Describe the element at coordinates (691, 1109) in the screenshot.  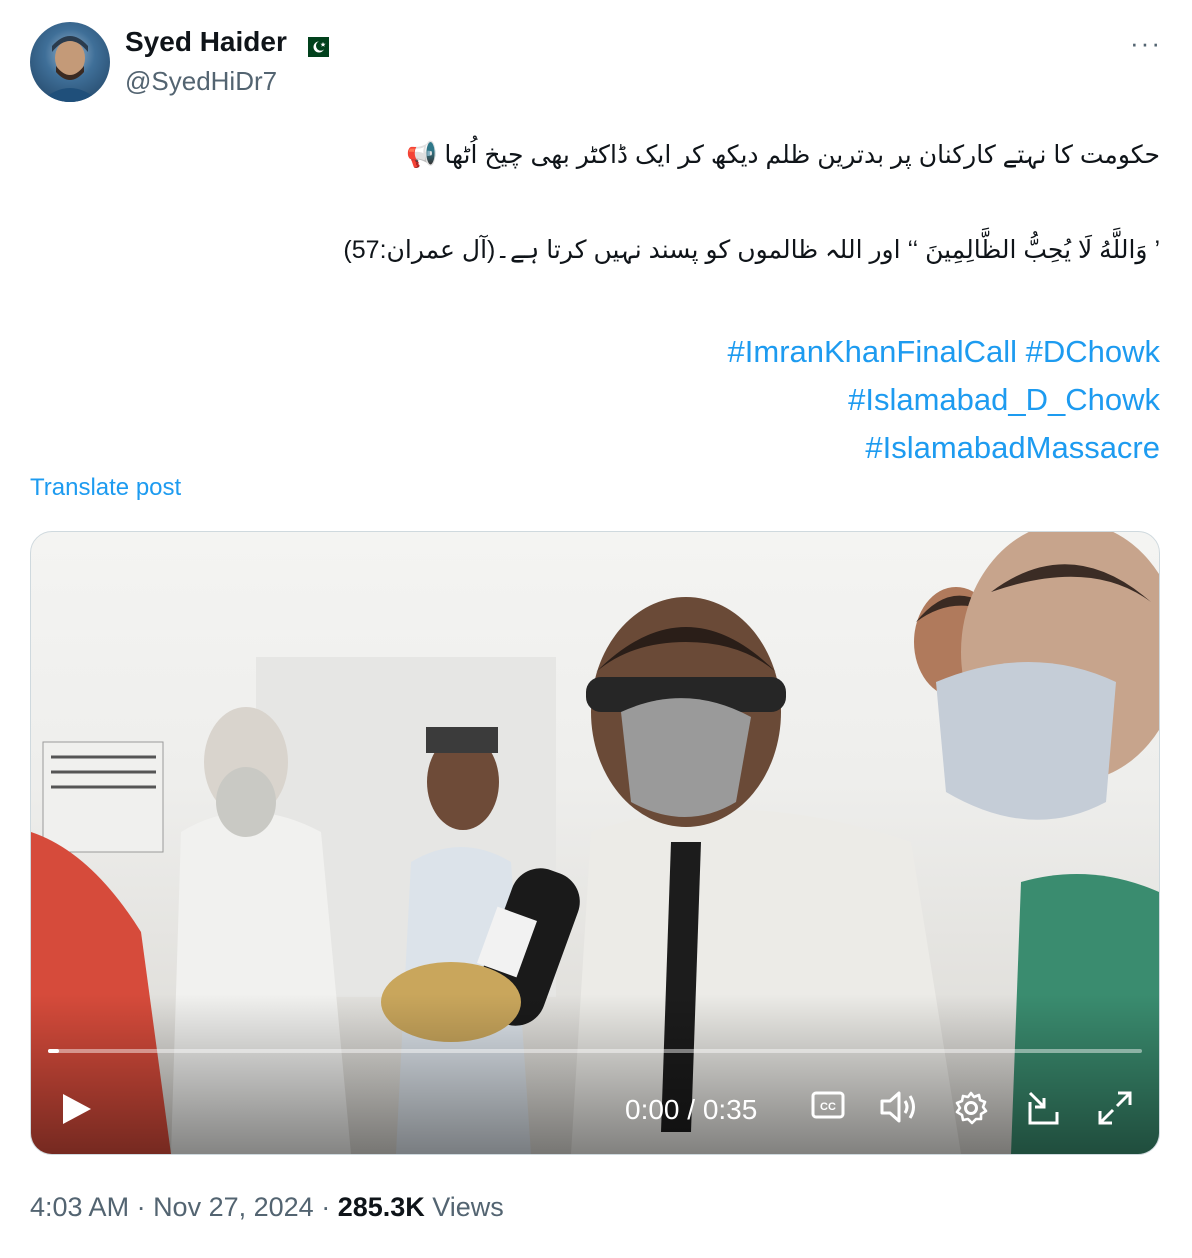
I see `video-time: 0:00 / 0:35` at that location.